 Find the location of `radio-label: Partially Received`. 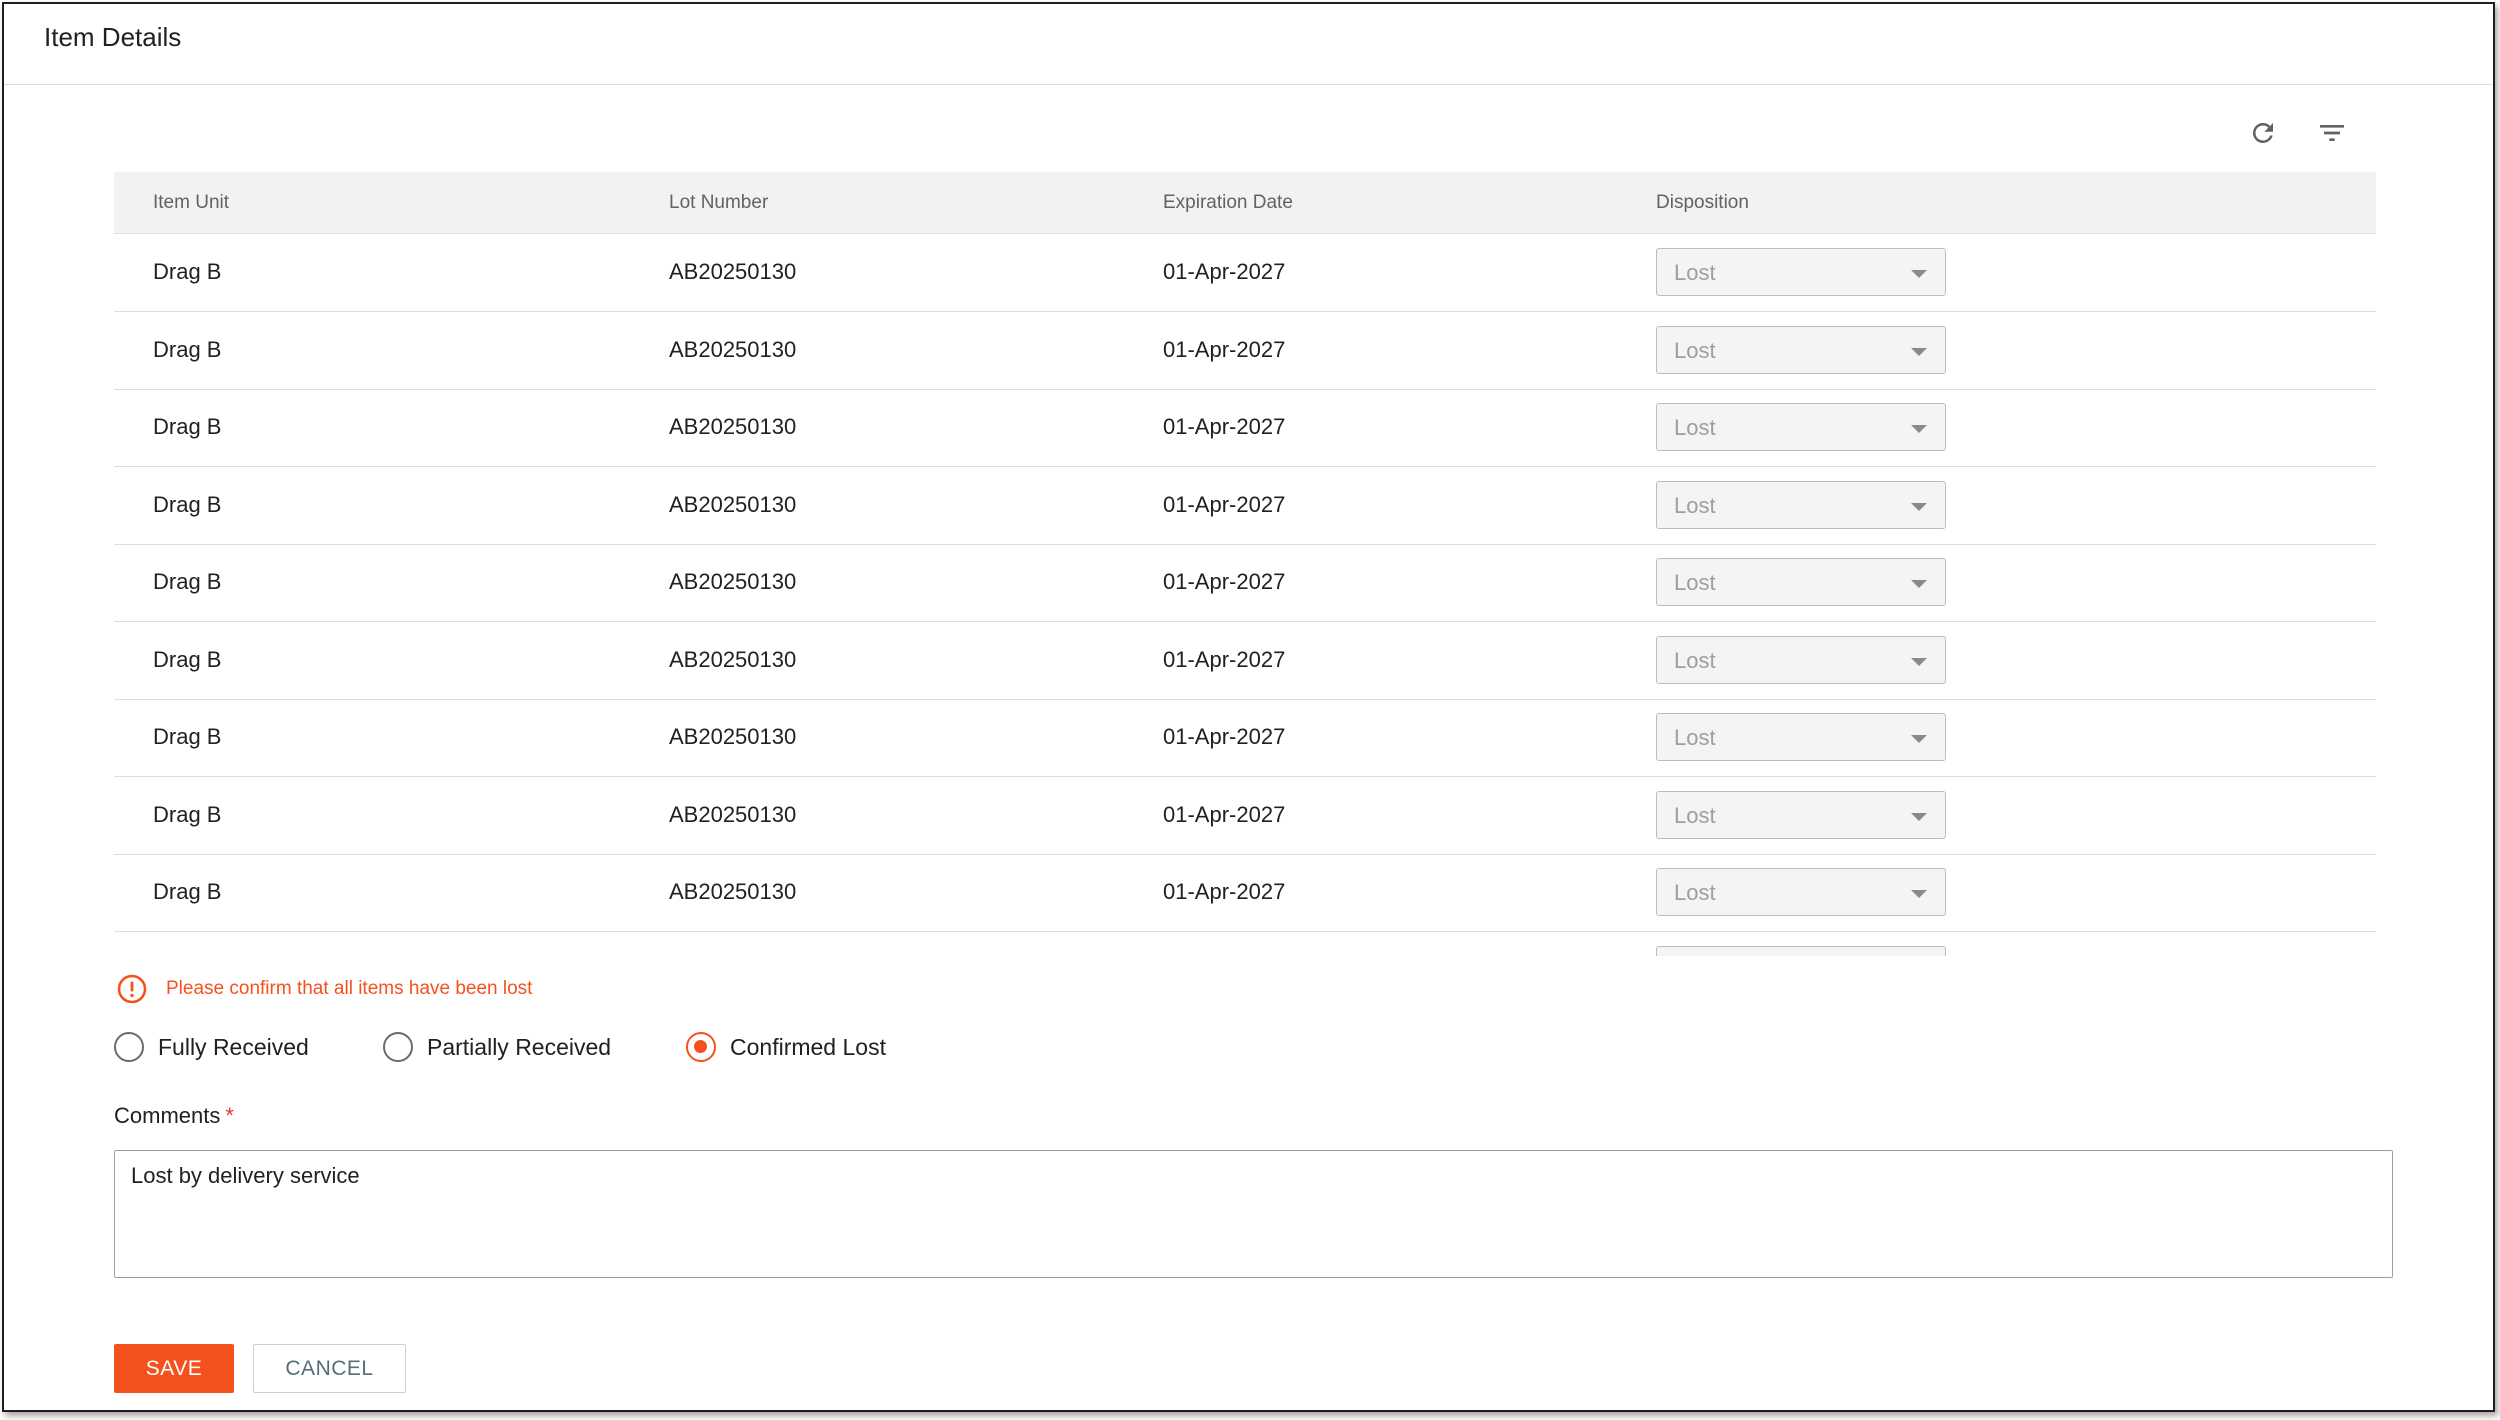

radio-label: Partially Received is located at coordinates (519, 1047).